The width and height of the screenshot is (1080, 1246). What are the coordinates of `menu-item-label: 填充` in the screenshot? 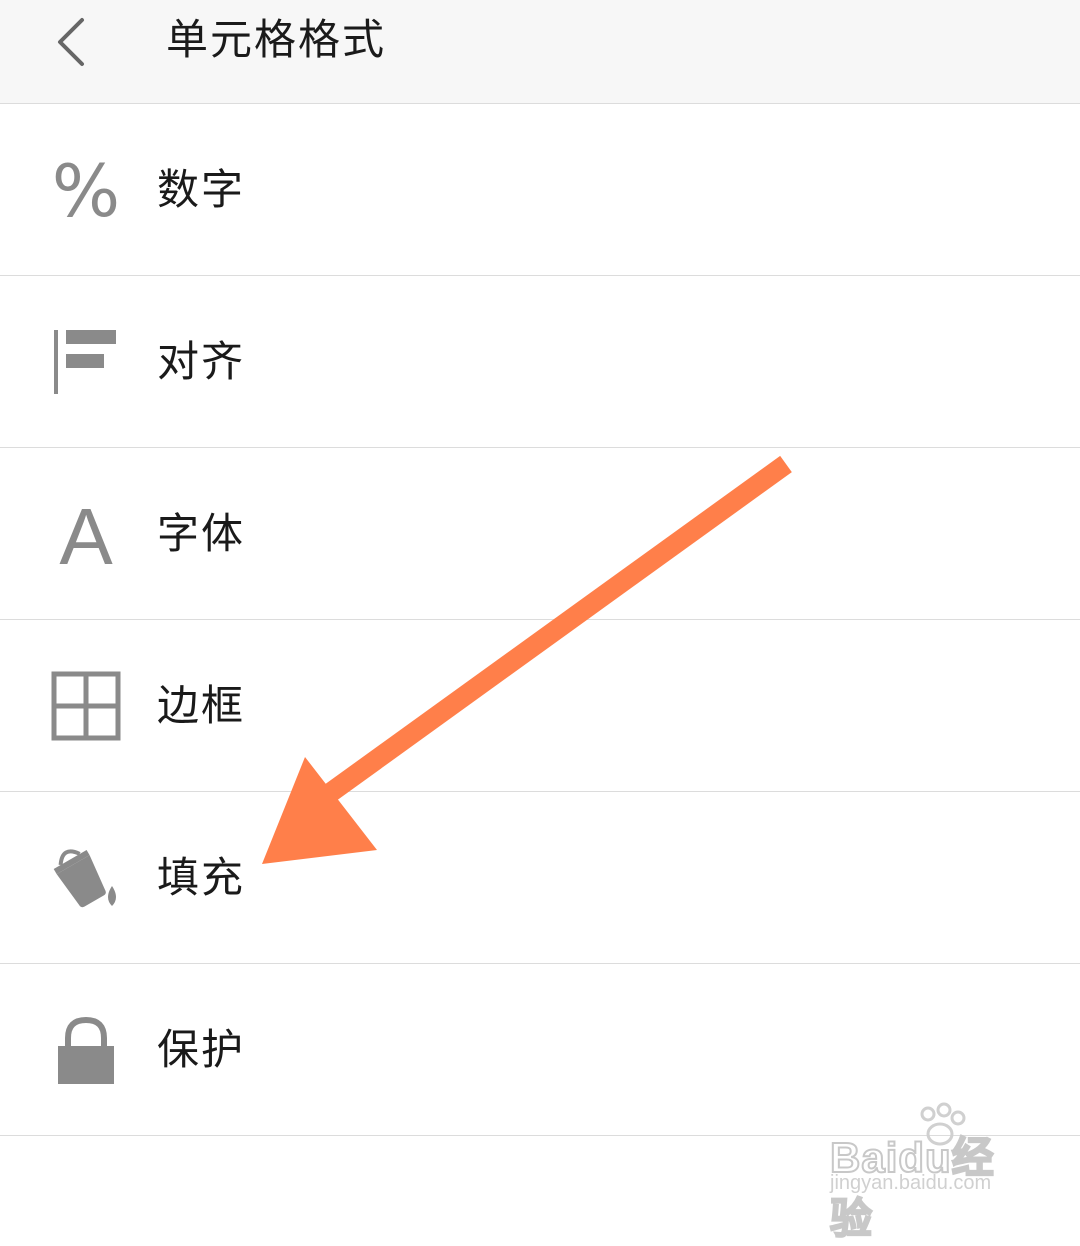 It's located at (201, 877).